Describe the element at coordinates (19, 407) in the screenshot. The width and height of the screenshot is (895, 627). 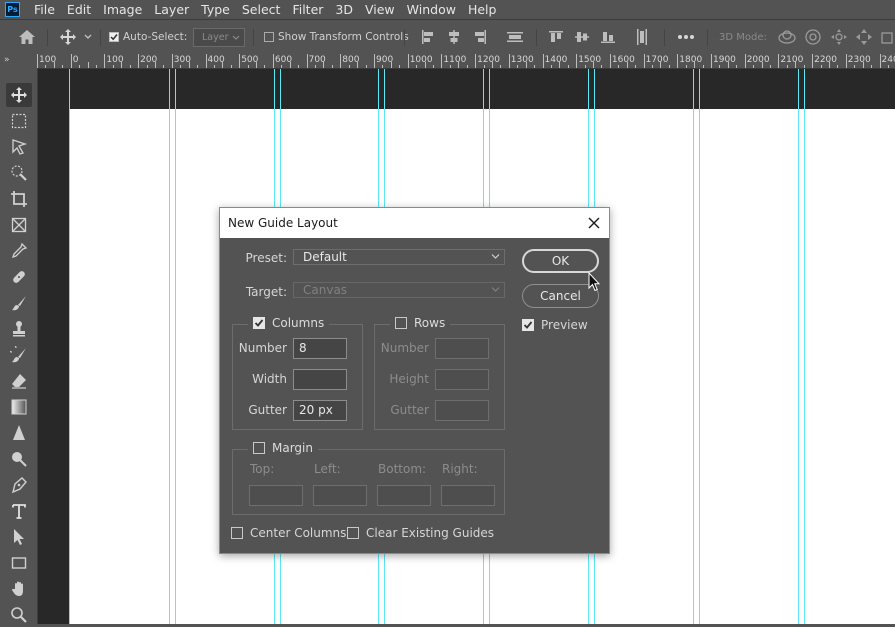
I see `gradient-icon` at that location.